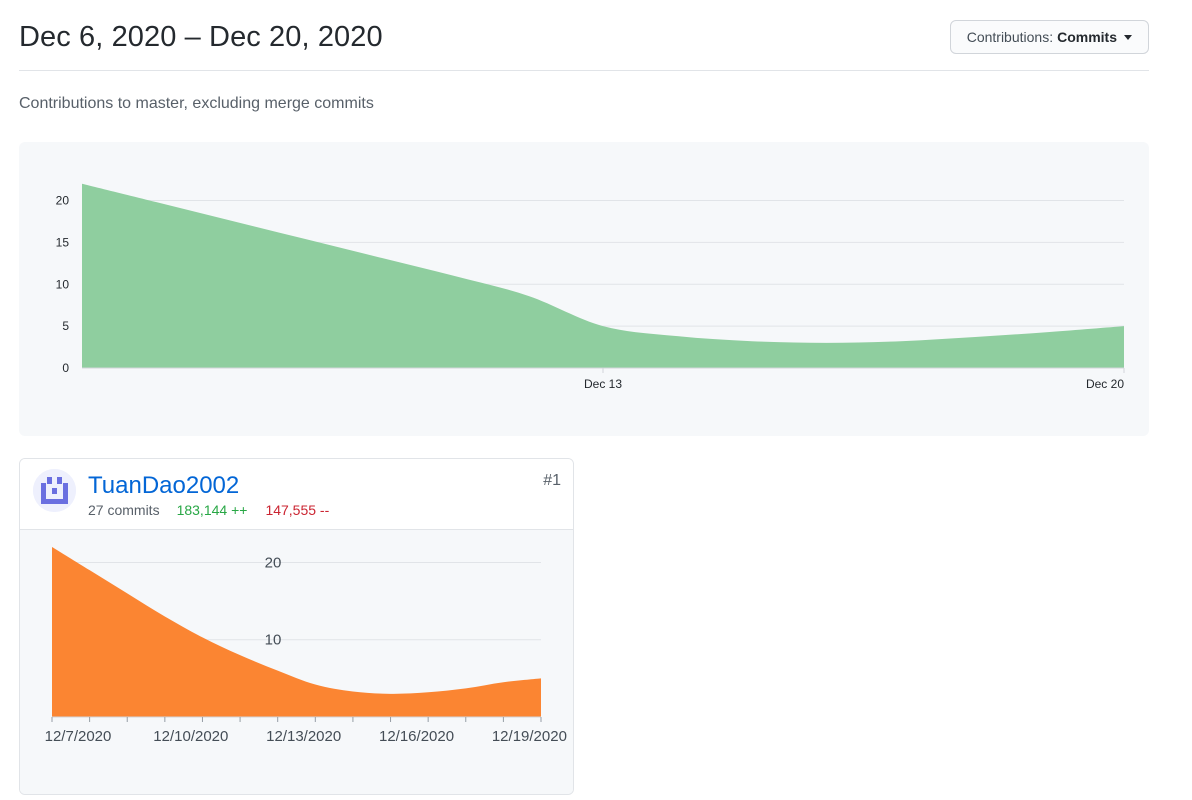 The height and width of the screenshot is (800, 1192). Describe the element at coordinates (78, 736) in the screenshot. I see `x-tick-label: 12/7/2020` at that location.